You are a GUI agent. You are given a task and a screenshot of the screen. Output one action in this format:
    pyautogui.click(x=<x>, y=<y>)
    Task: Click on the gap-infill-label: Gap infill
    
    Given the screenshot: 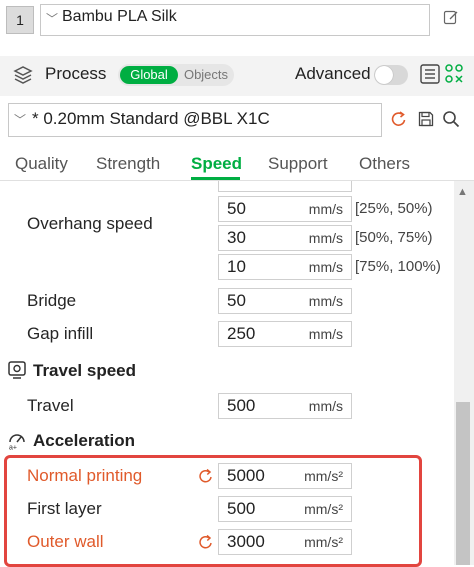 What is the action you would take?
    pyautogui.click(x=60, y=333)
    